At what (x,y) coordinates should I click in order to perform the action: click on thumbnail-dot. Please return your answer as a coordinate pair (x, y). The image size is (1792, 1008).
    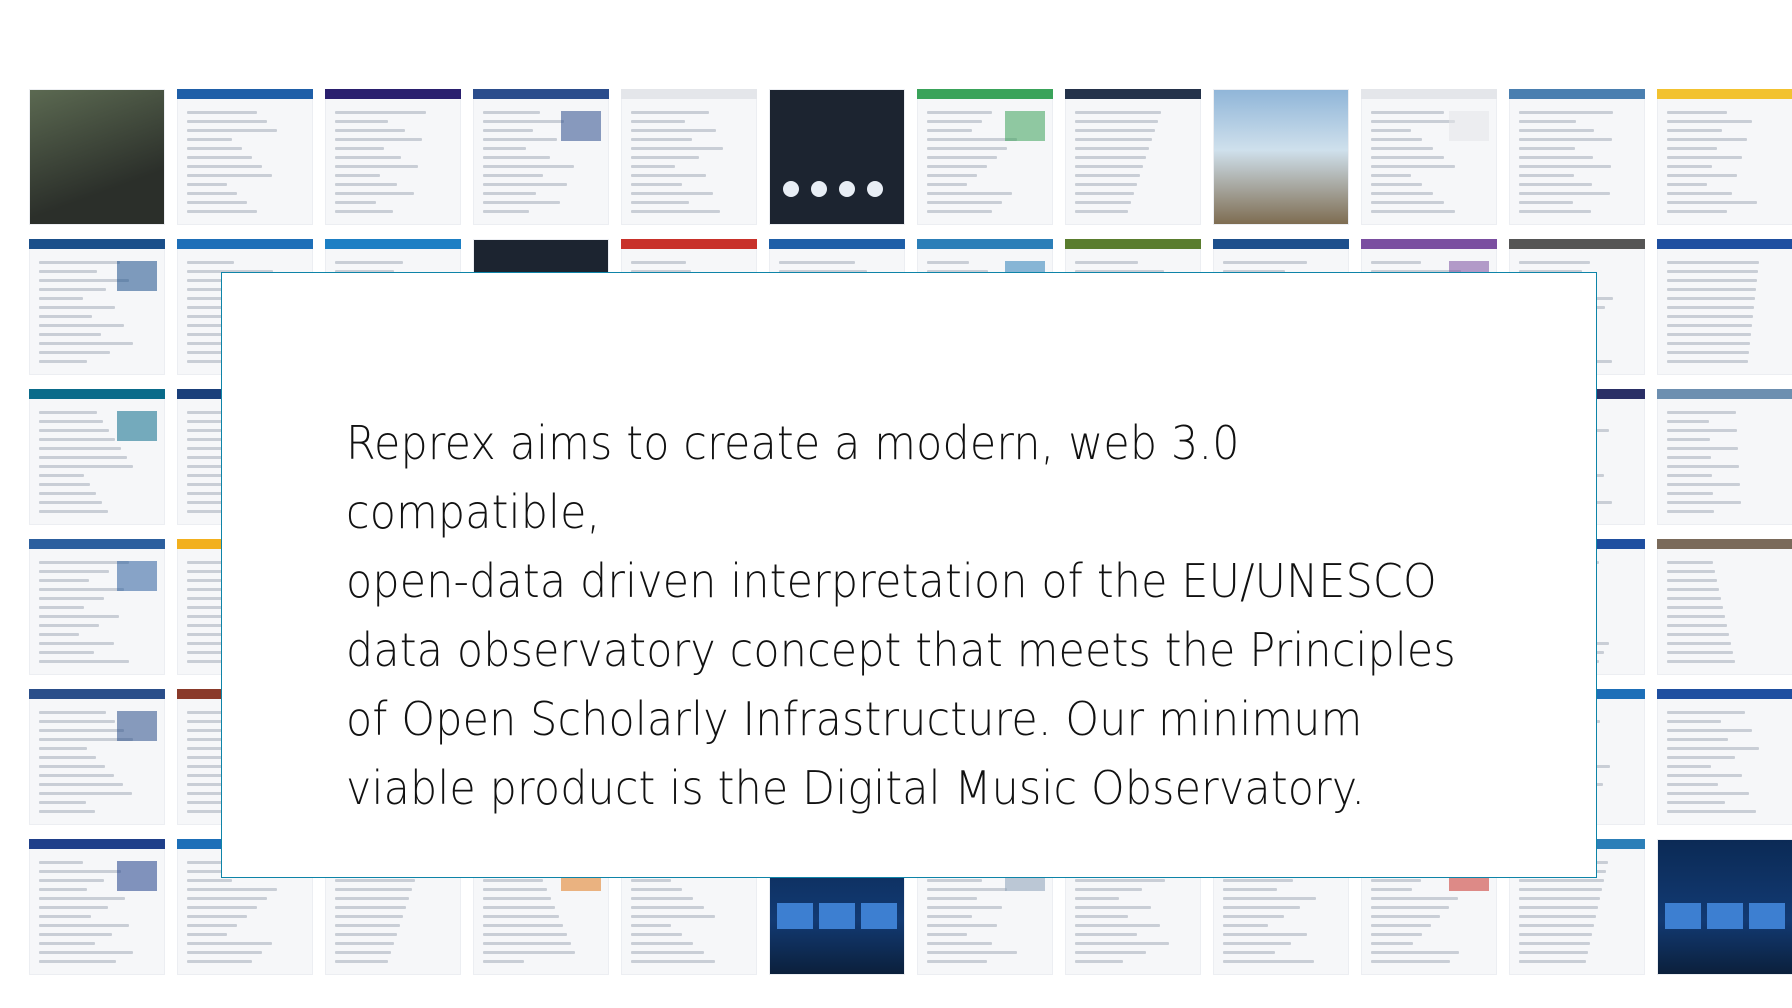
    Looking at the image, I should click on (791, 189).